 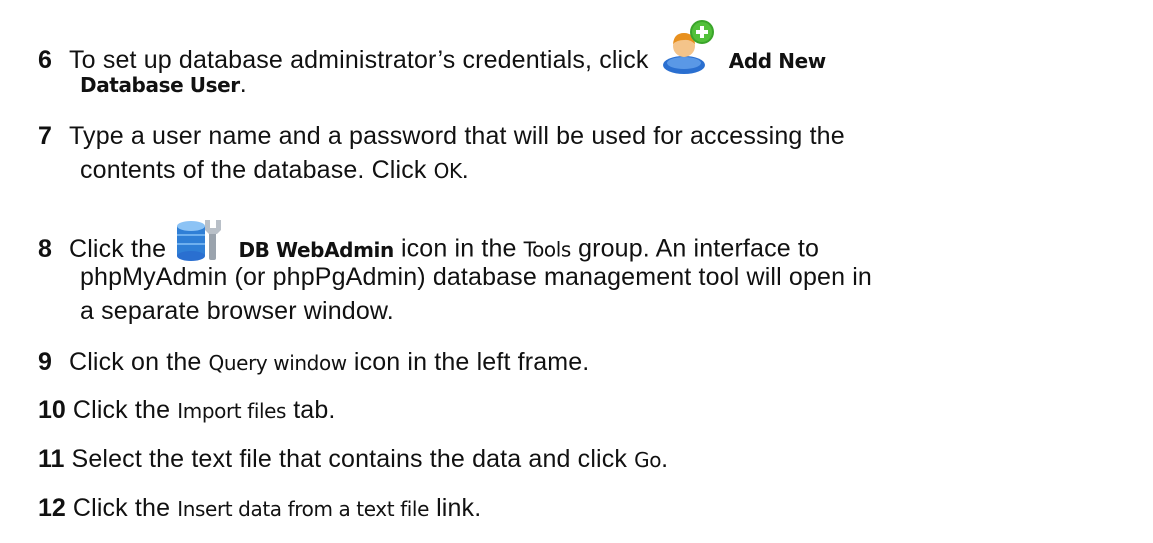 I want to click on step-text: tab., so click(x=314, y=410).